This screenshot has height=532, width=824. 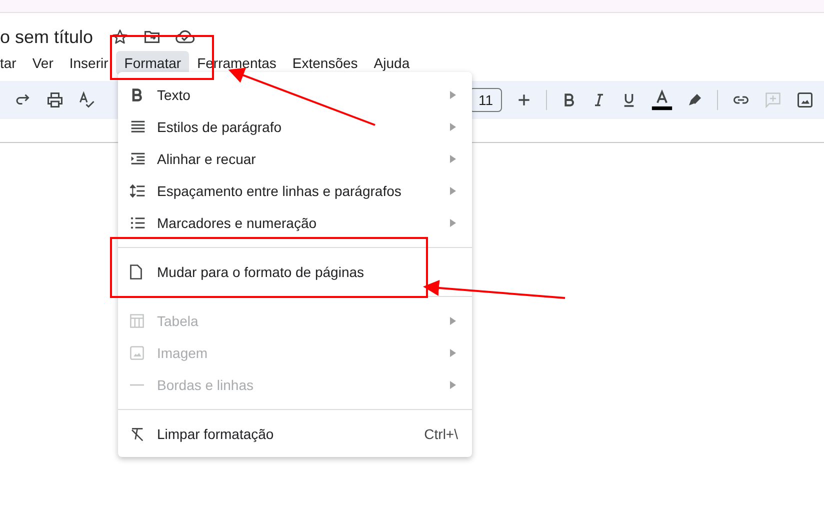 What do you see at coordinates (137, 385) in the screenshot?
I see `line-icon` at bounding box center [137, 385].